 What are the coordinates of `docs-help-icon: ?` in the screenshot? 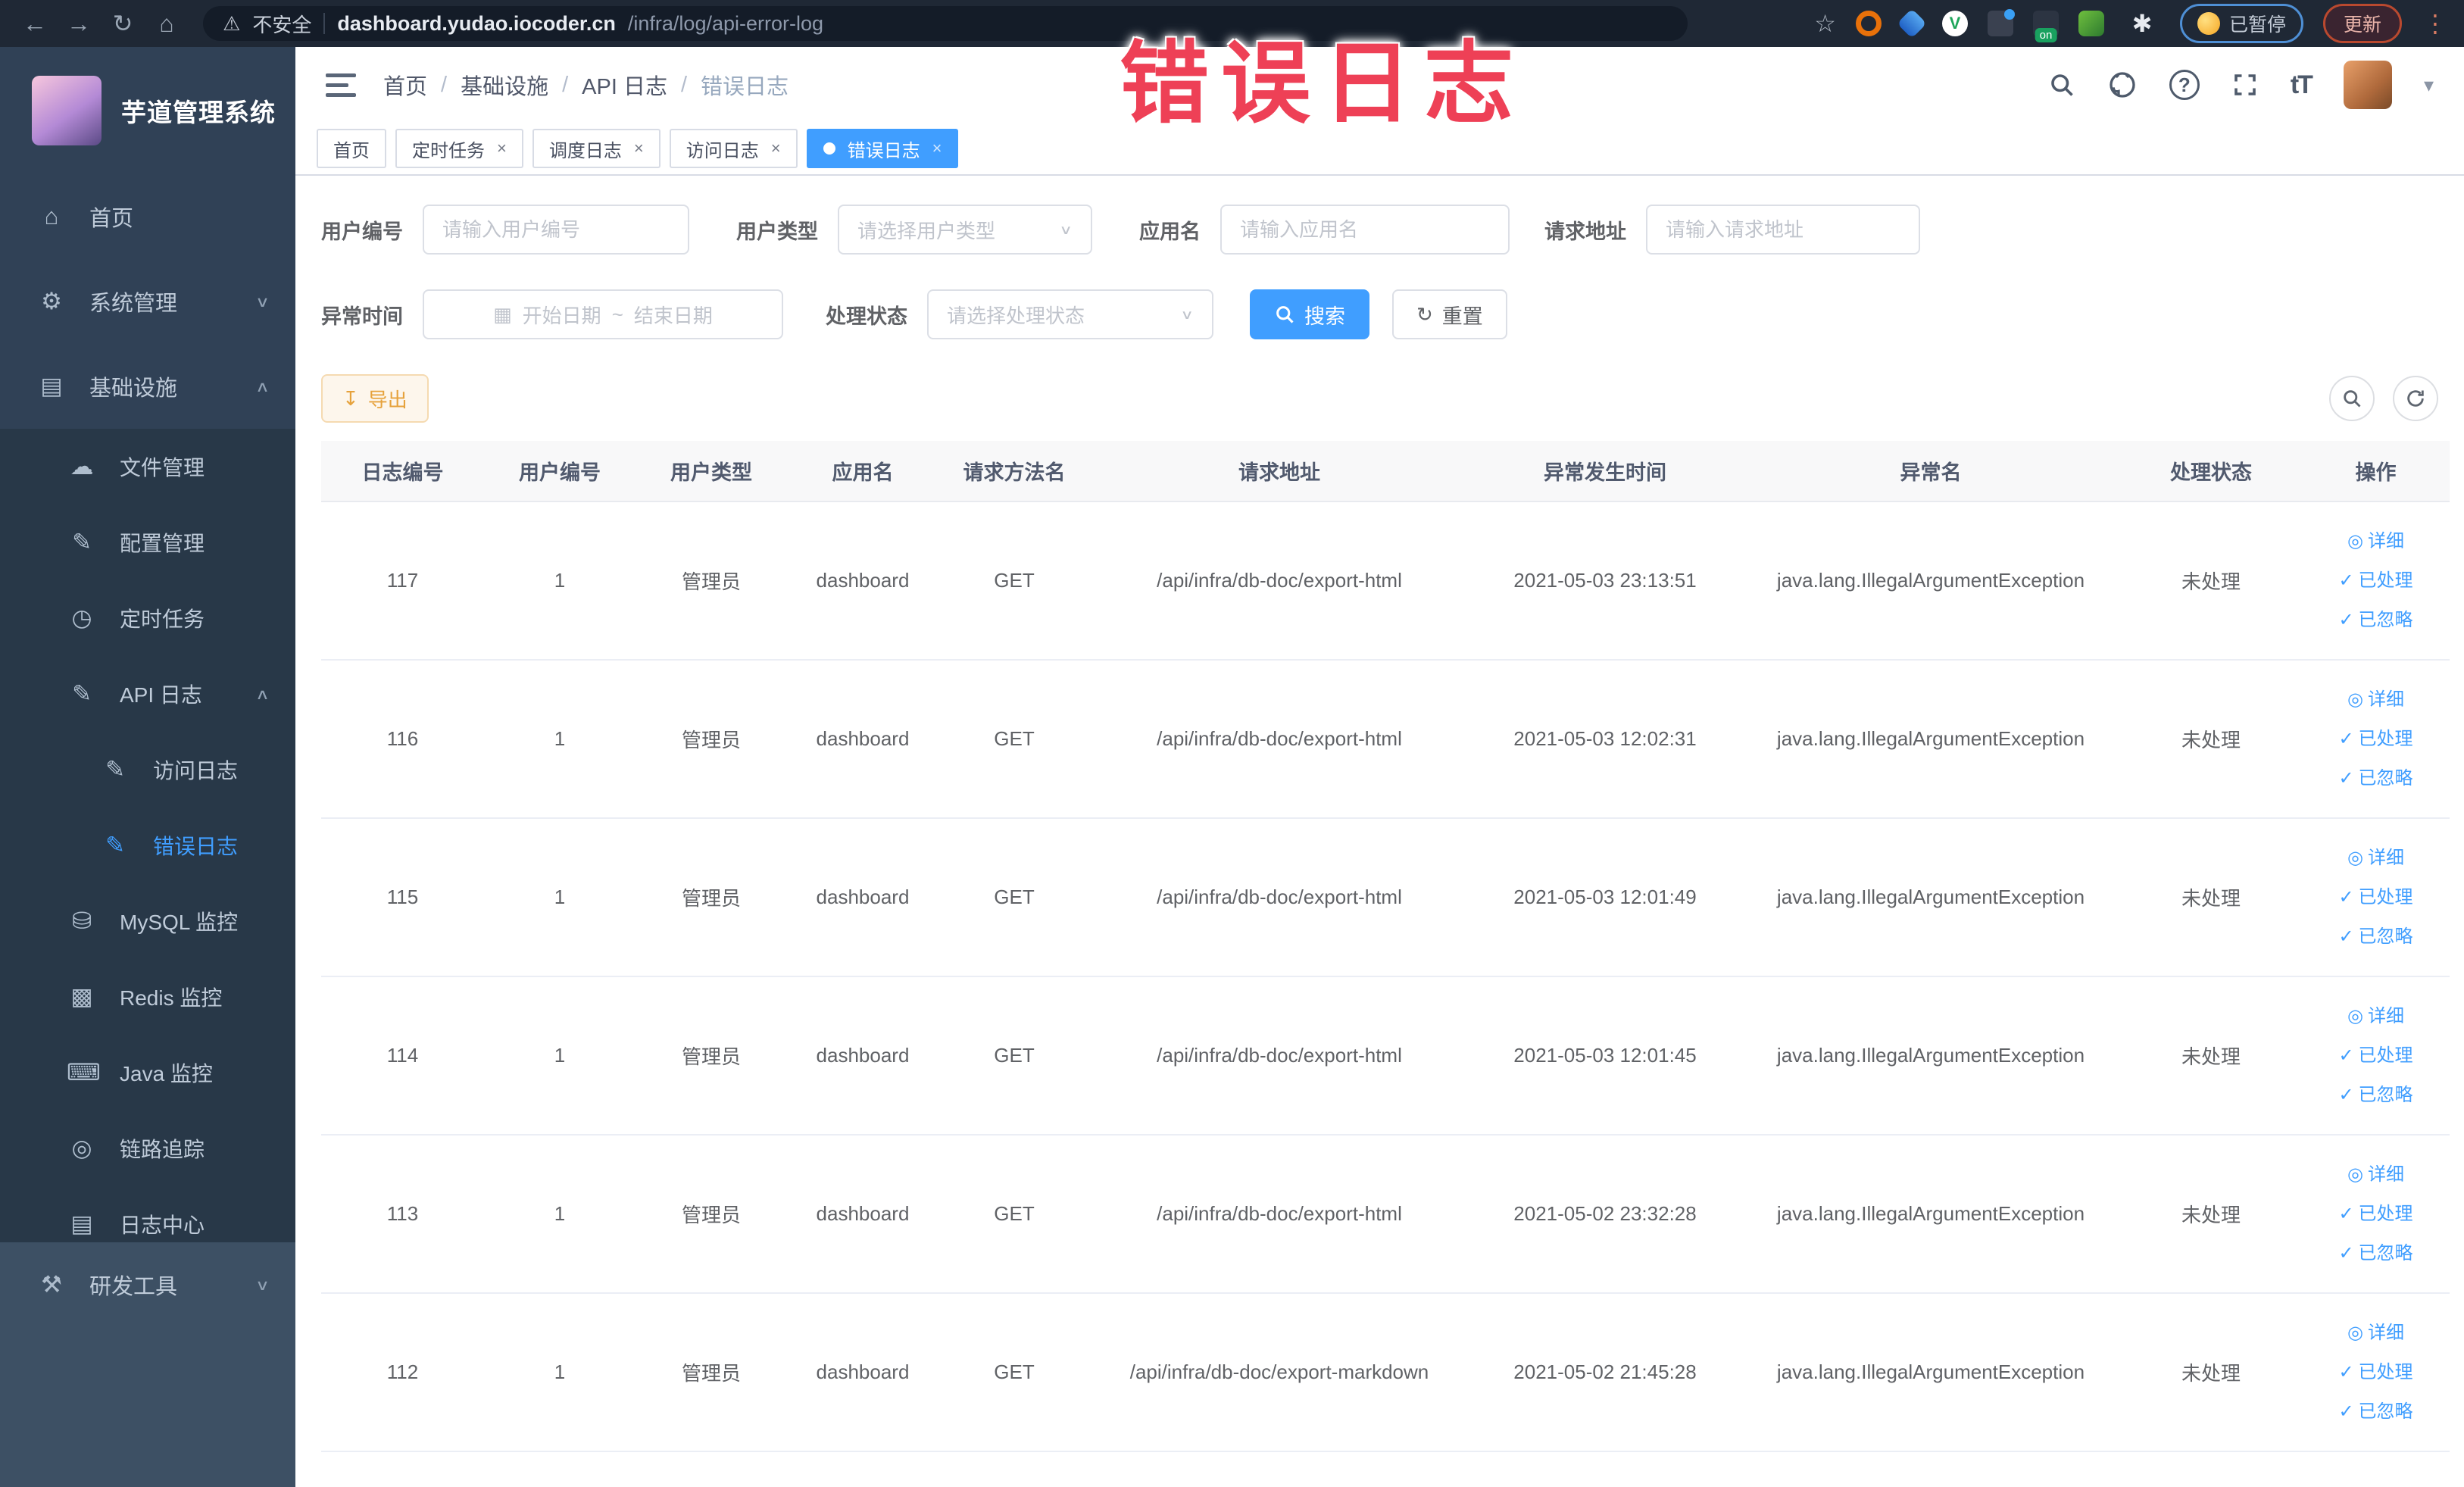 It's located at (2184, 85).